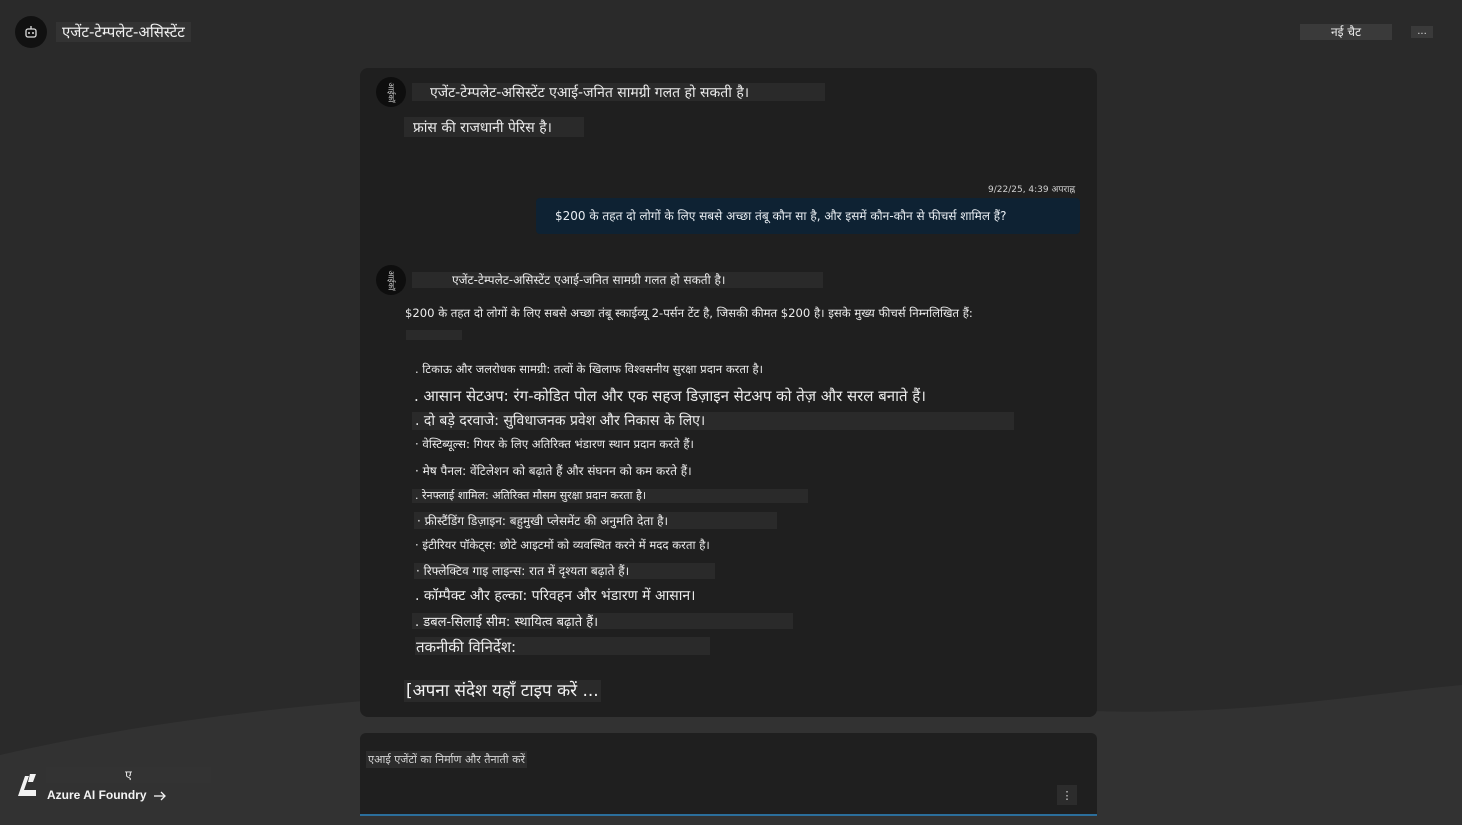  I want to click on message-timestamp: 9/22/25, 4:39 अपराह्न, so click(1032, 190).